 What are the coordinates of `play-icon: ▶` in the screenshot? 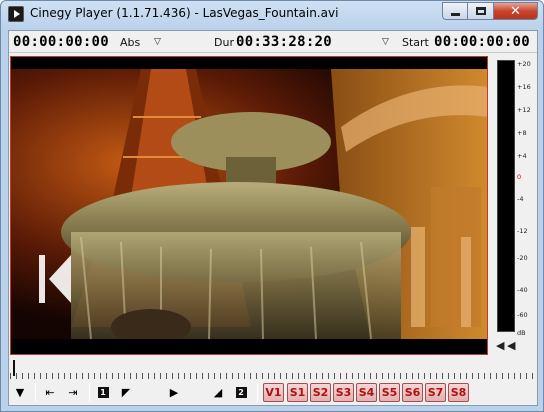 It's located at (174, 392).